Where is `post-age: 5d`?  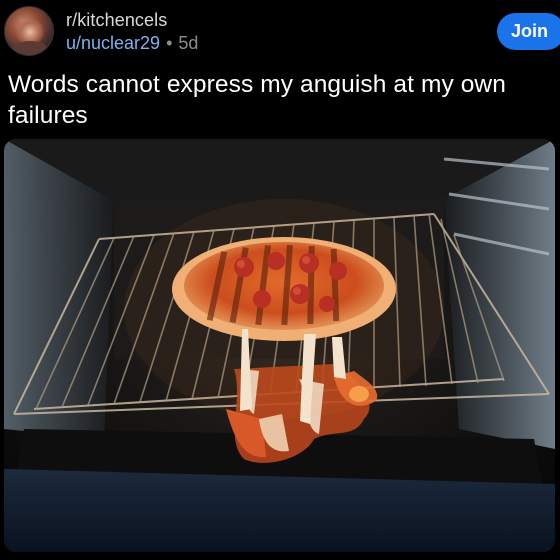 post-age: 5d is located at coordinates (188, 43).